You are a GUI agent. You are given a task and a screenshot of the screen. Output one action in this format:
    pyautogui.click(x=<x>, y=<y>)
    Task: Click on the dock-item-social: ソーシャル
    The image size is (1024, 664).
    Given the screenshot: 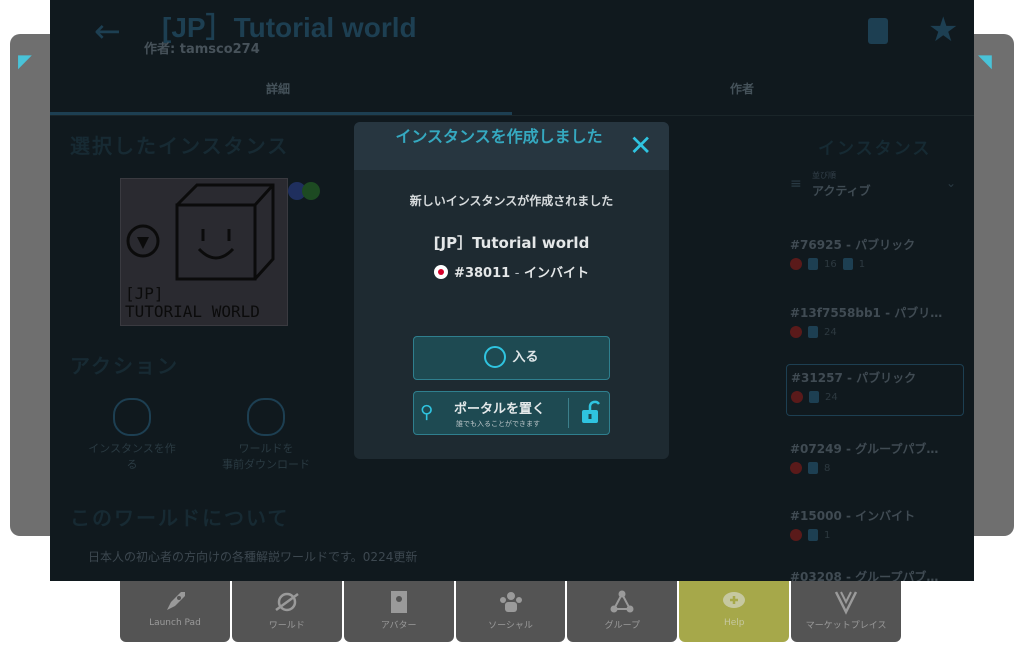 What is the action you would take?
    pyautogui.click(x=510, y=611)
    